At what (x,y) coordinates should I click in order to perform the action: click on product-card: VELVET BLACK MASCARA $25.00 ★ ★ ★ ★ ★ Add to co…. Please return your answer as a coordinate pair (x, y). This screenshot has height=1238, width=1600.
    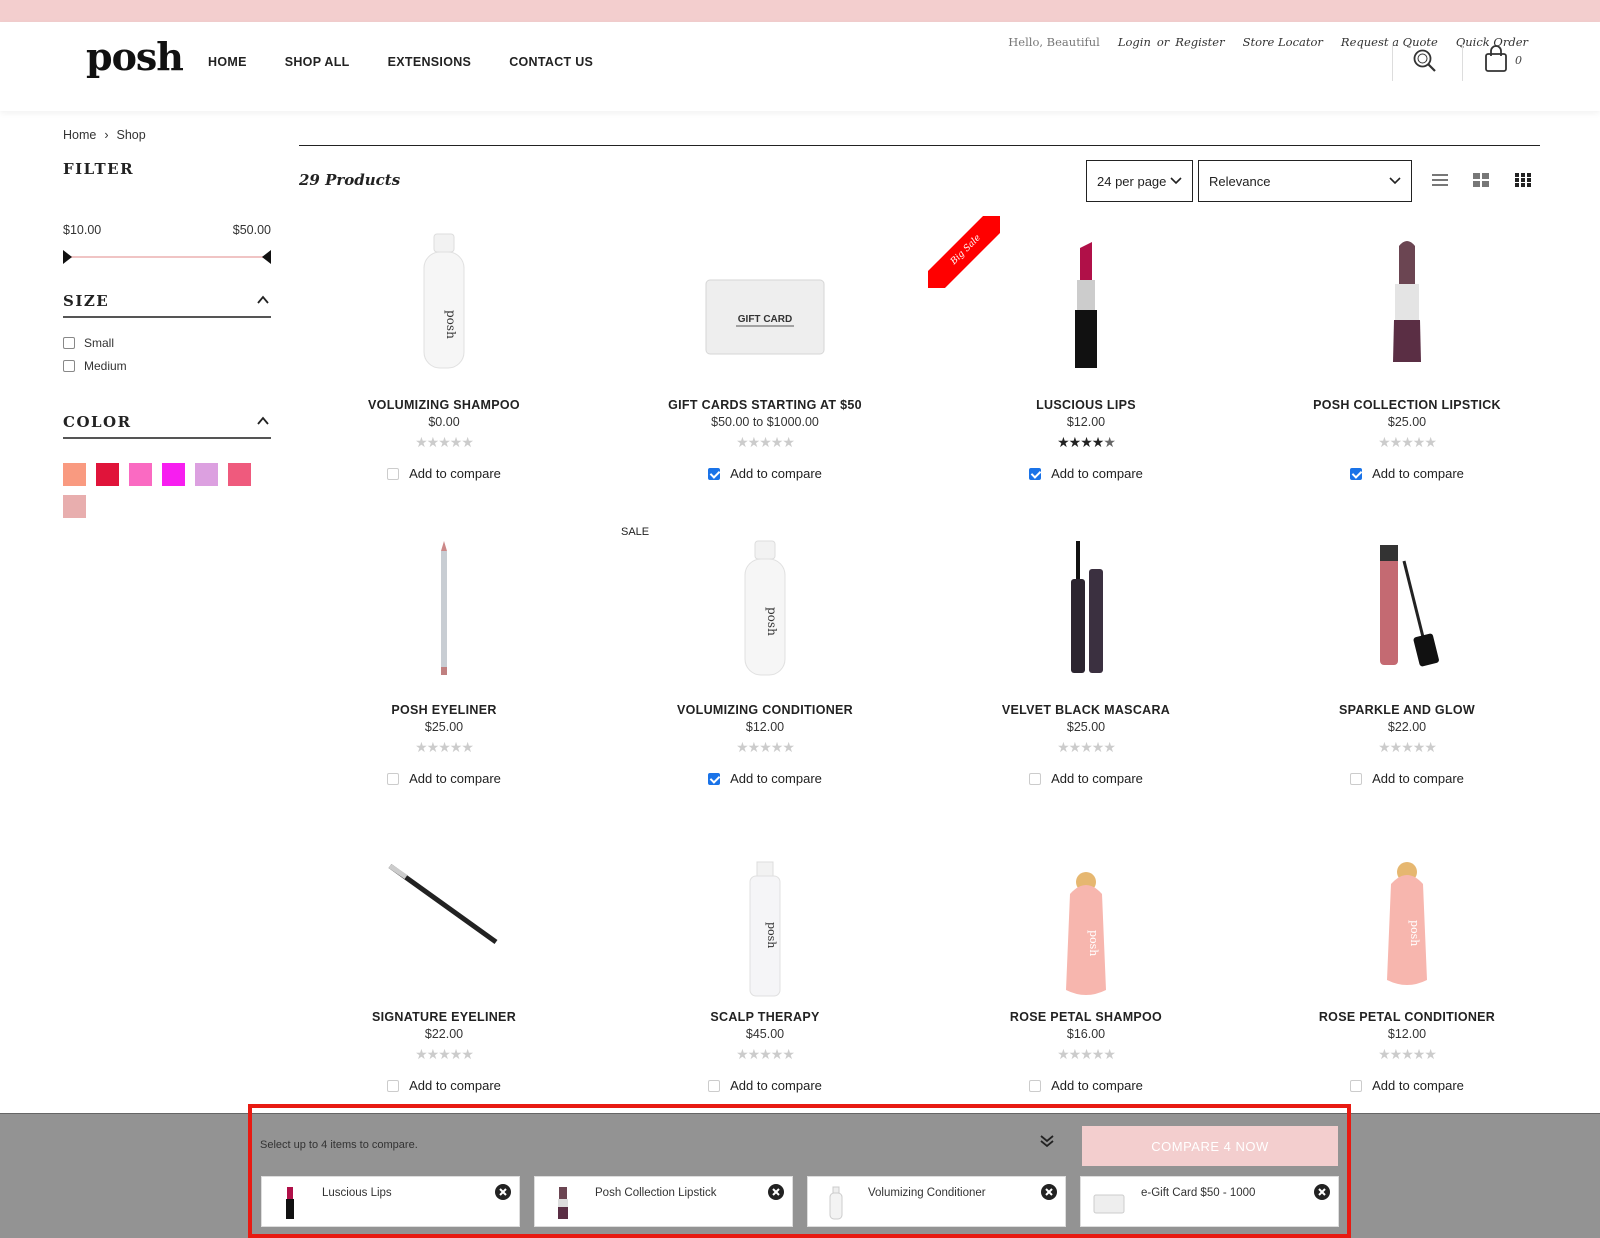
    Looking at the image, I should click on (1086, 660).